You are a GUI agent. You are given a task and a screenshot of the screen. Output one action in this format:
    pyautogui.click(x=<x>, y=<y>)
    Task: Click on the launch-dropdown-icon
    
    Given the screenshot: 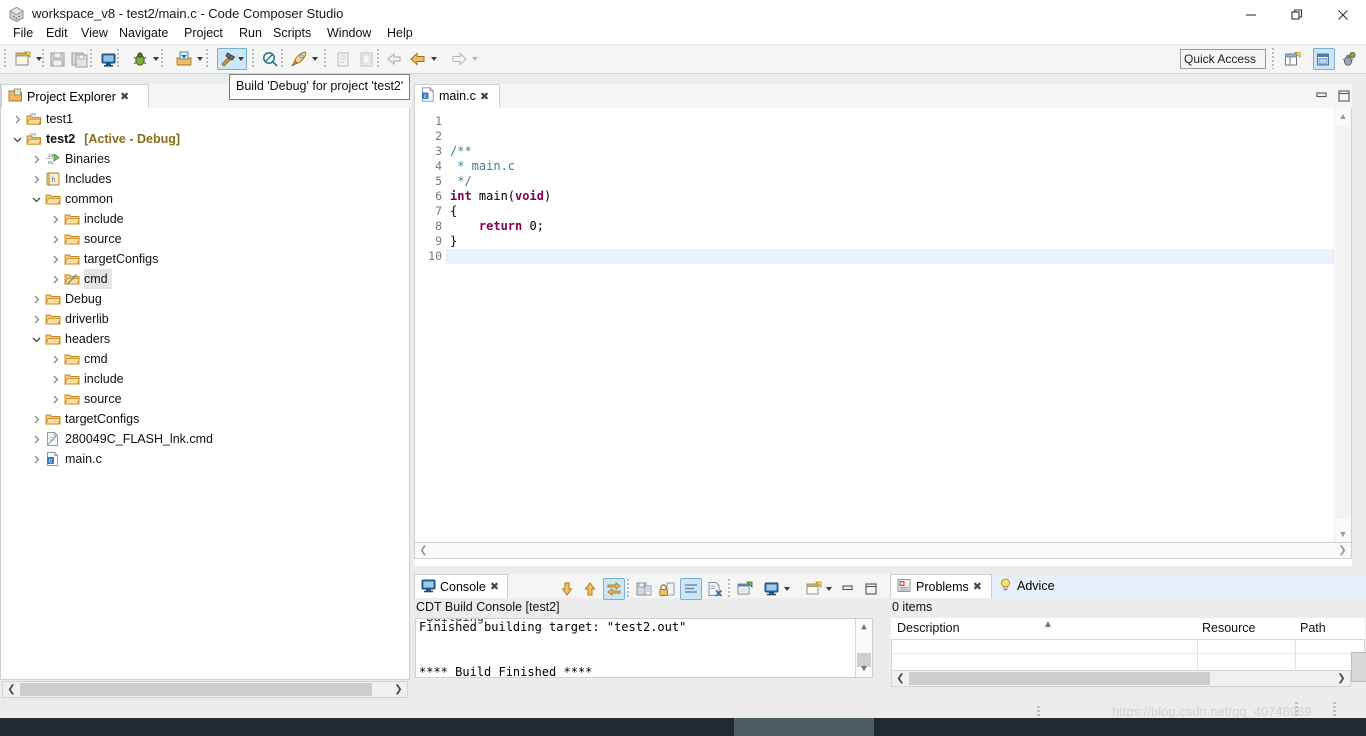 What is the action you would take?
    pyautogui.click(x=314, y=59)
    